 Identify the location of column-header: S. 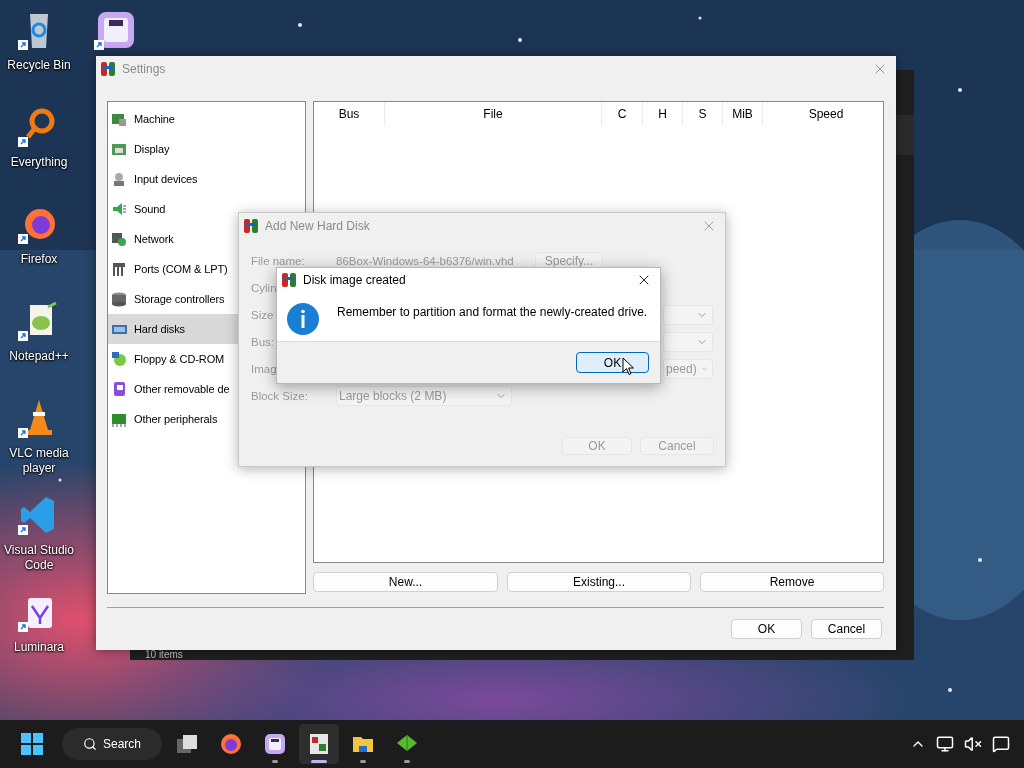
(703, 114).